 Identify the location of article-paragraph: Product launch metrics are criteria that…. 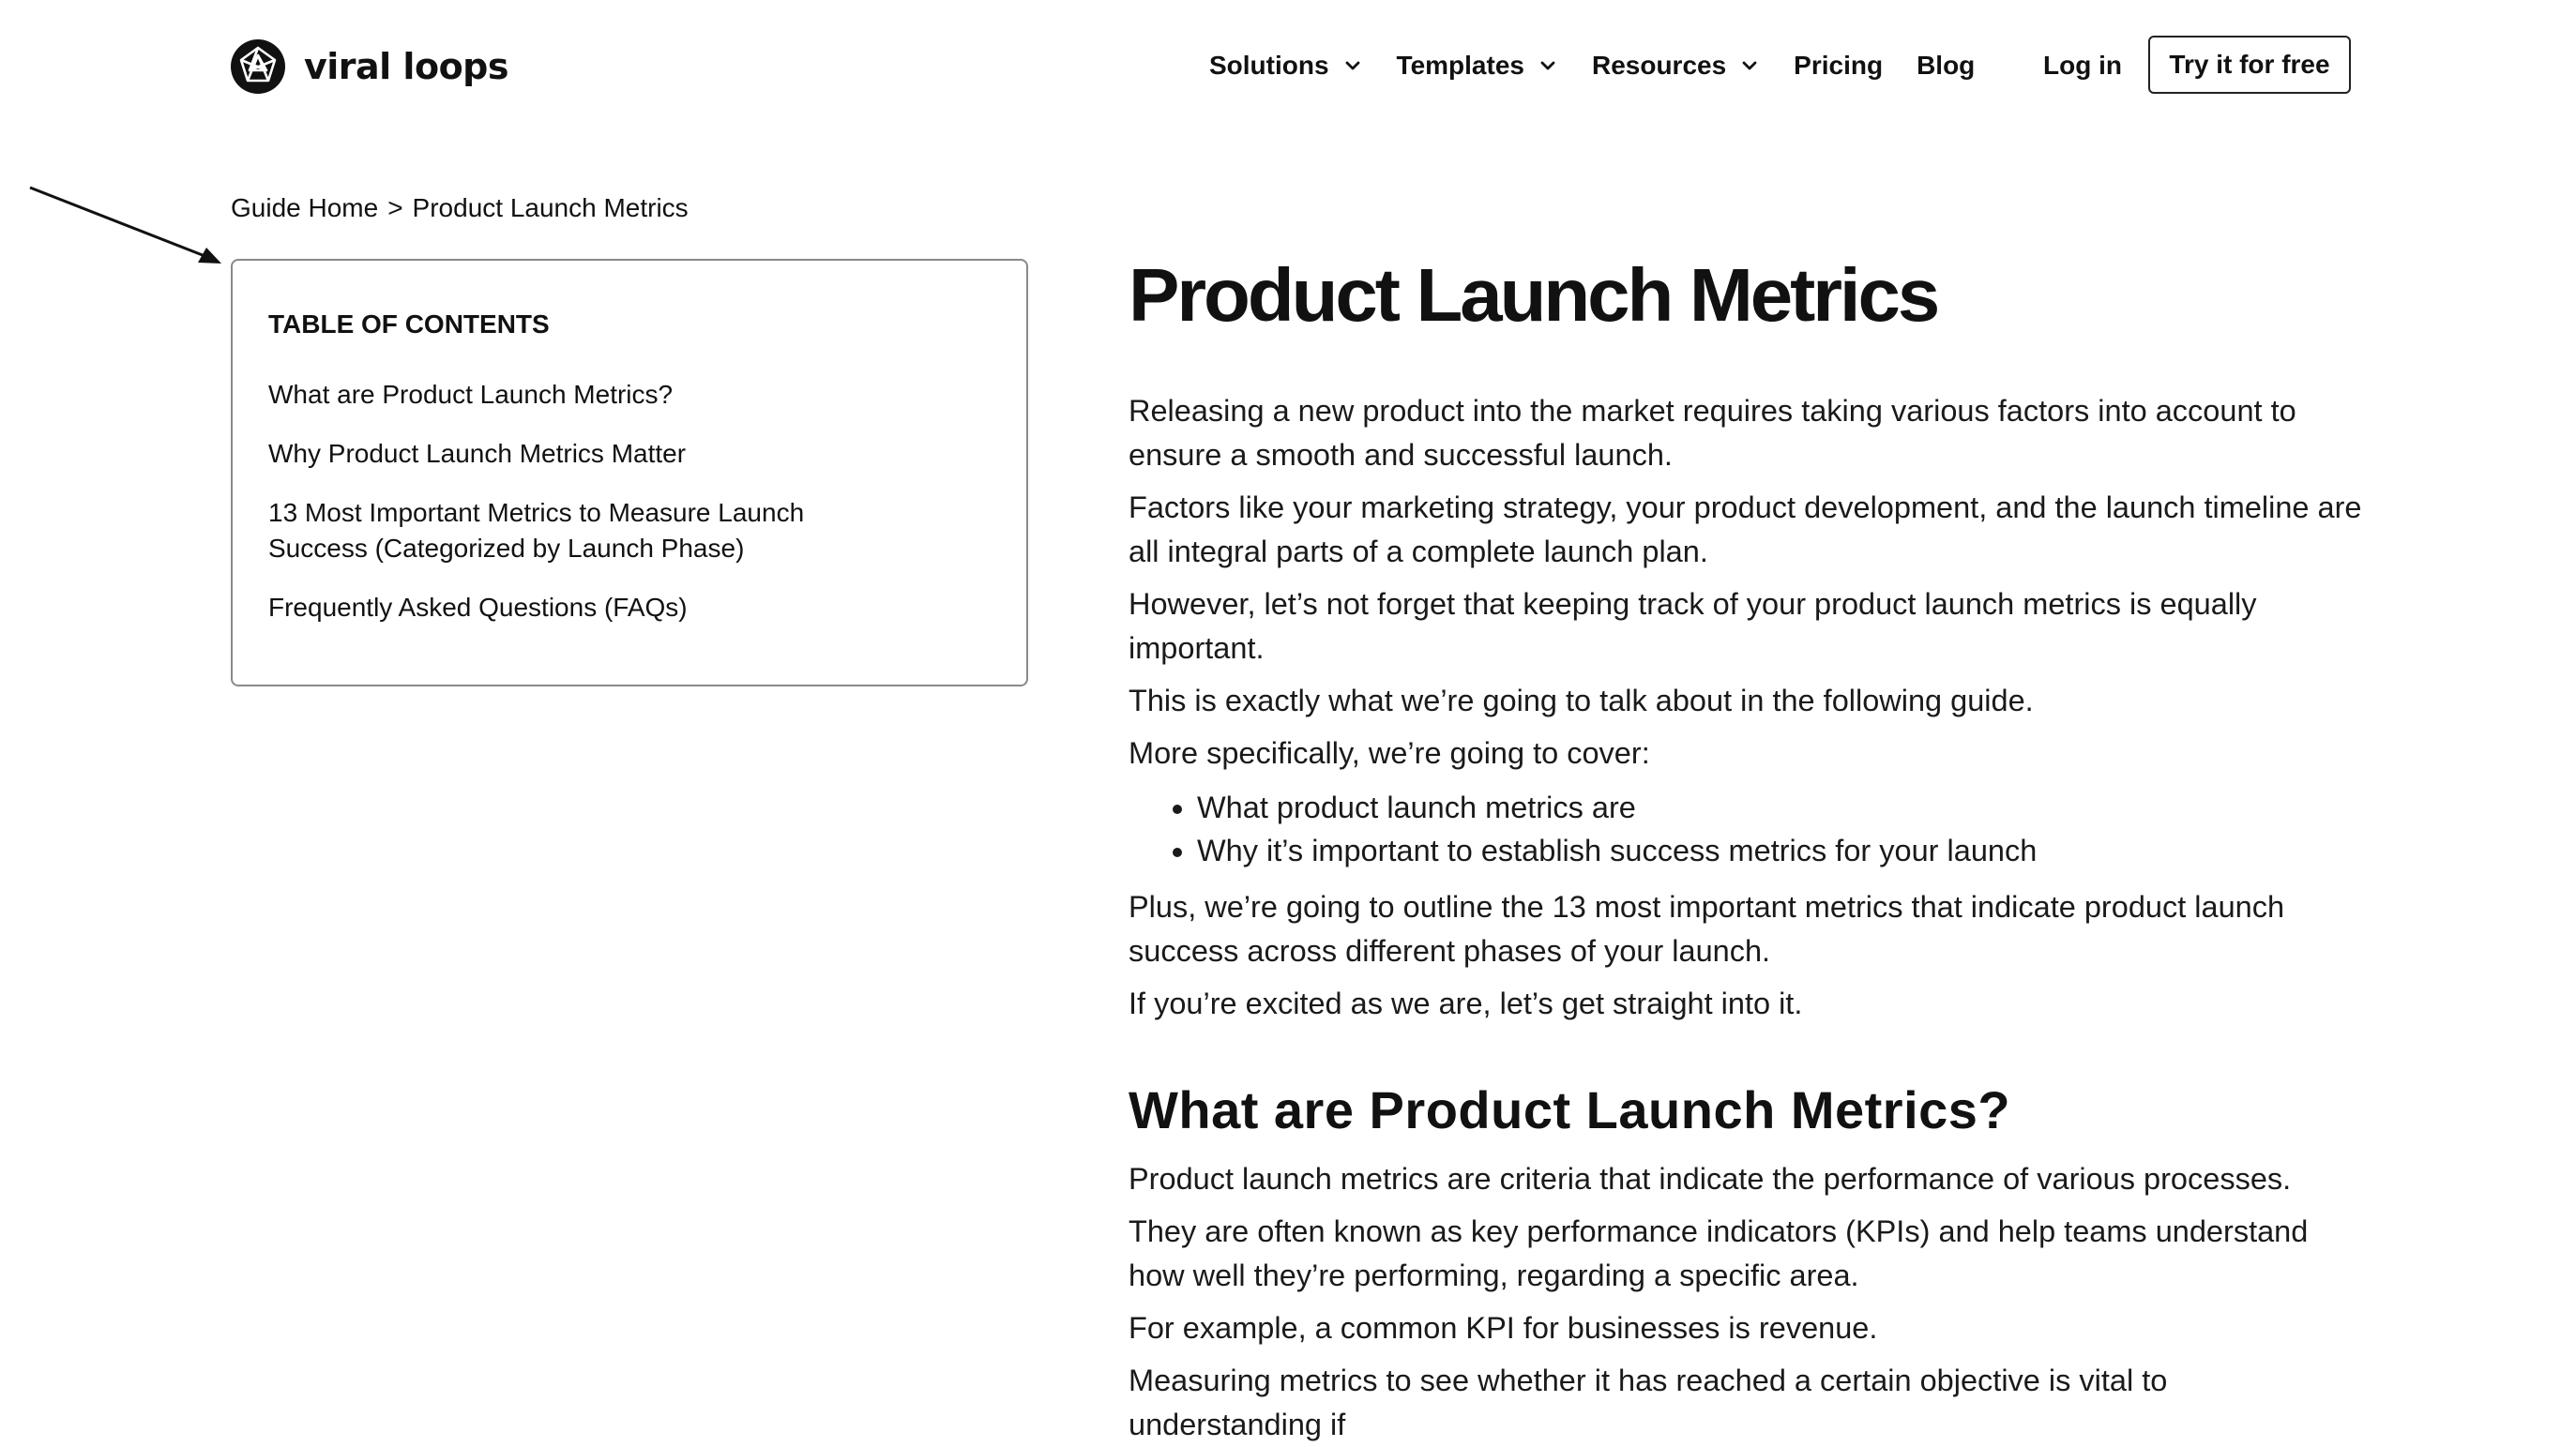
(1710, 1179).